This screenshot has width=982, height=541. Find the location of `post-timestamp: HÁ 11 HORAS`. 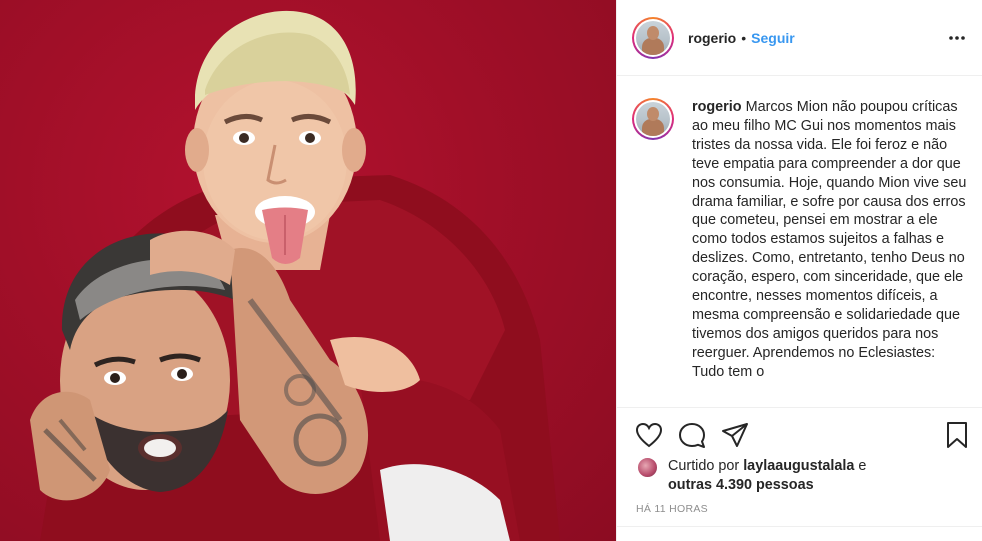

post-timestamp: HÁ 11 HORAS is located at coordinates (672, 509).